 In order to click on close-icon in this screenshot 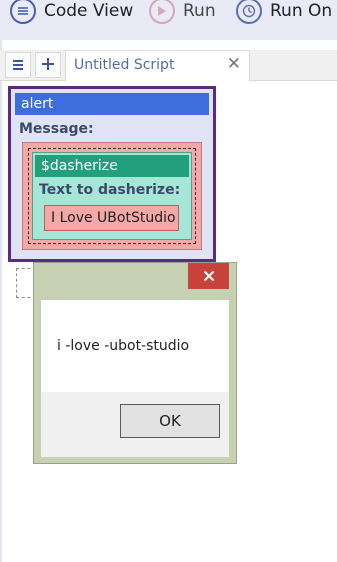, I will do `click(208, 276)`.